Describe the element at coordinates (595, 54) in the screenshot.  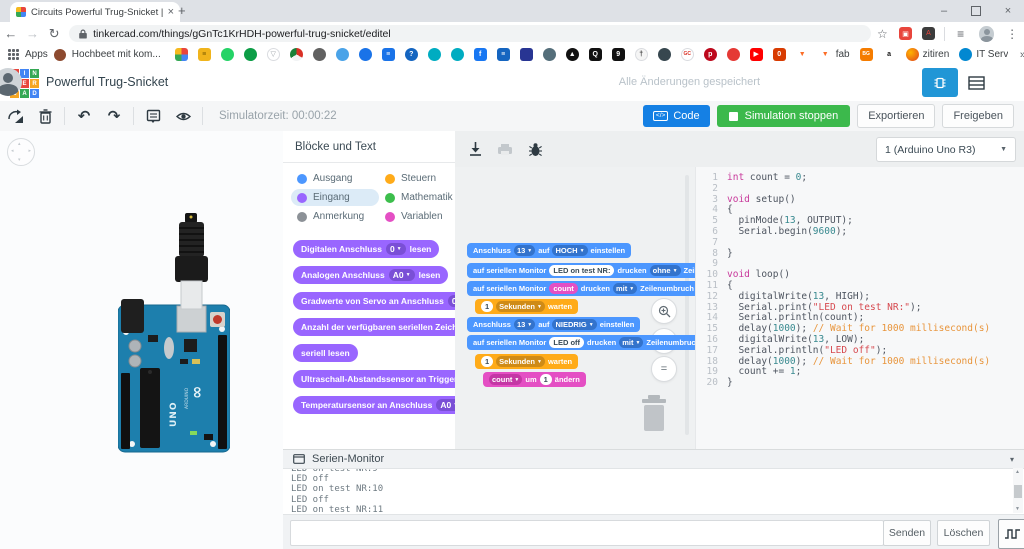
I see `bookmark-favicon: Q` at that location.